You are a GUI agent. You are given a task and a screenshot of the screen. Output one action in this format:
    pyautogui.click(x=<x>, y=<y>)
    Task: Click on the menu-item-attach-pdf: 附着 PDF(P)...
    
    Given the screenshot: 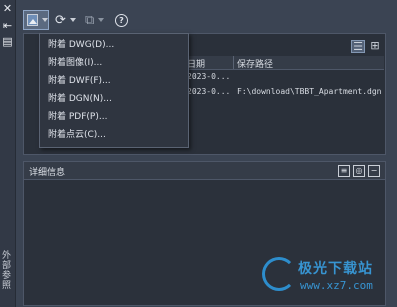 What is the action you would take?
    pyautogui.click(x=115, y=117)
    